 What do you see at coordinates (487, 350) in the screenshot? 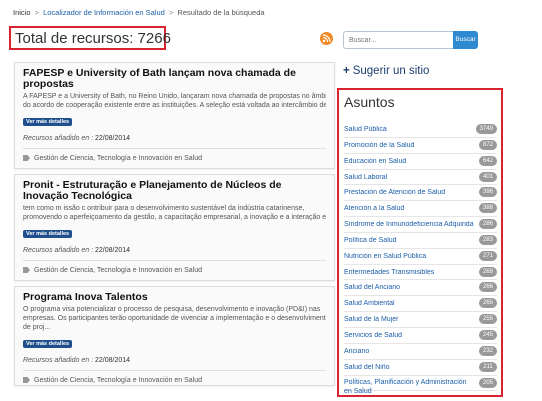
I see `count-badge: 232` at bounding box center [487, 350].